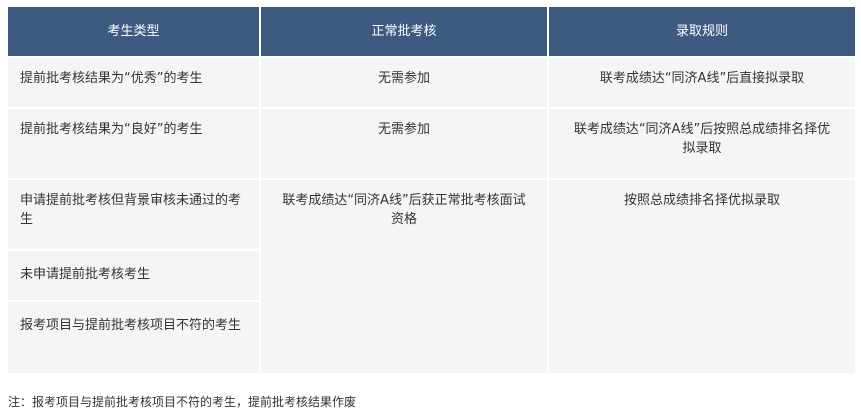 The width and height of the screenshot is (861, 418). What do you see at coordinates (133, 143) in the screenshot?
I see `table-row-good-type: 提前批考核结果为“良好”的考生` at bounding box center [133, 143].